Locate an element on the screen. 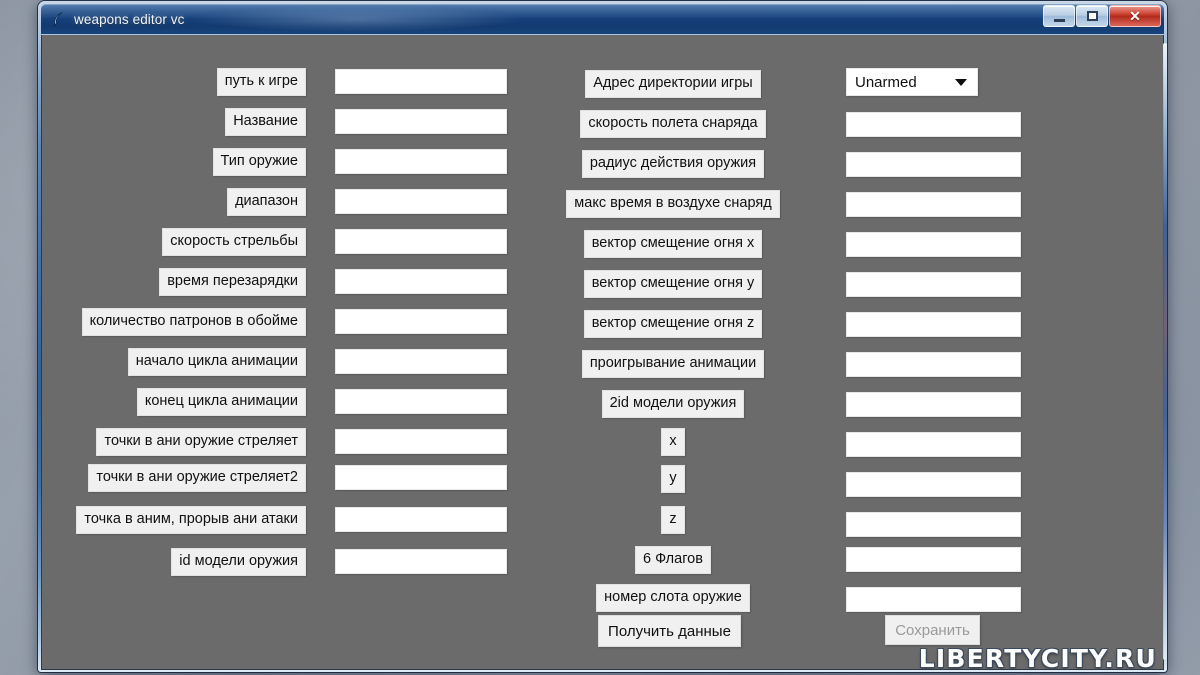  form-row: id модели оружия is located at coordinates (174, 562).